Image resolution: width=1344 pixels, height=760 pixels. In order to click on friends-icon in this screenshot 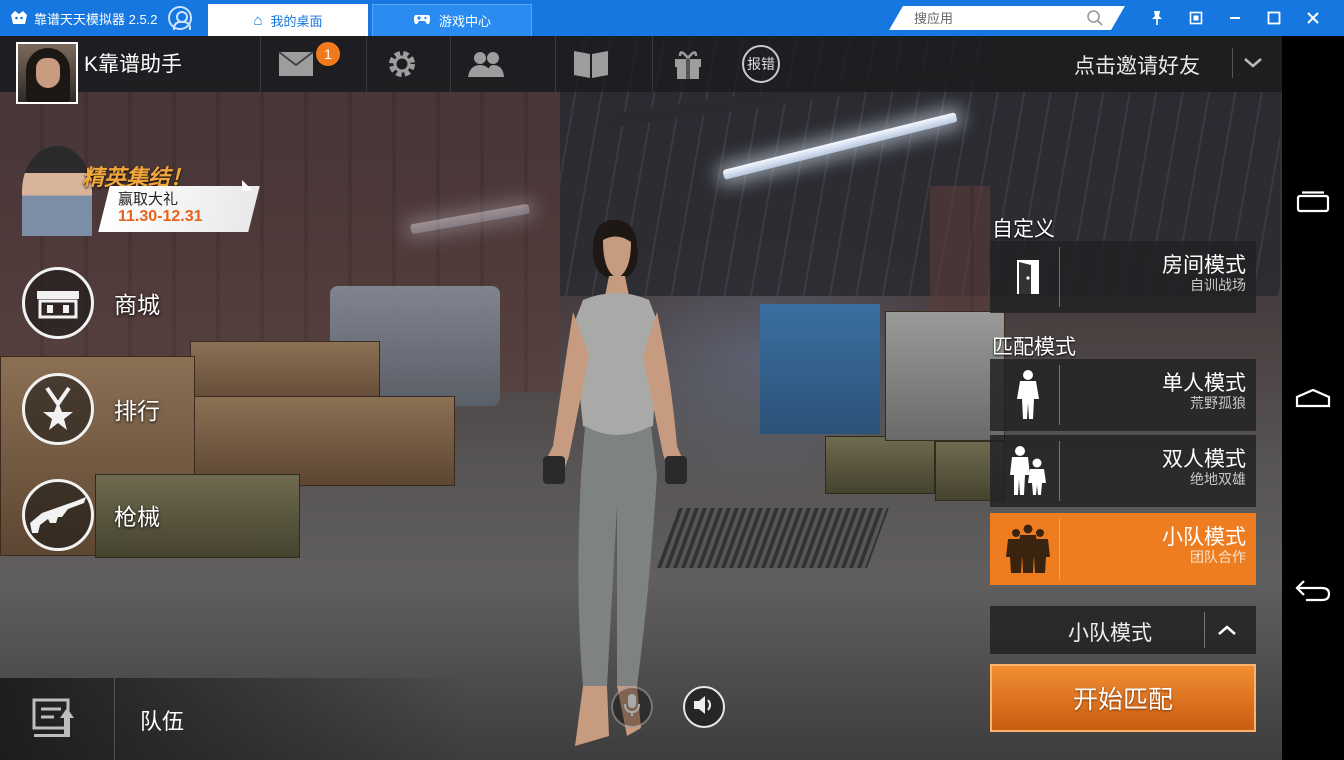, I will do `click(486, 64)`.